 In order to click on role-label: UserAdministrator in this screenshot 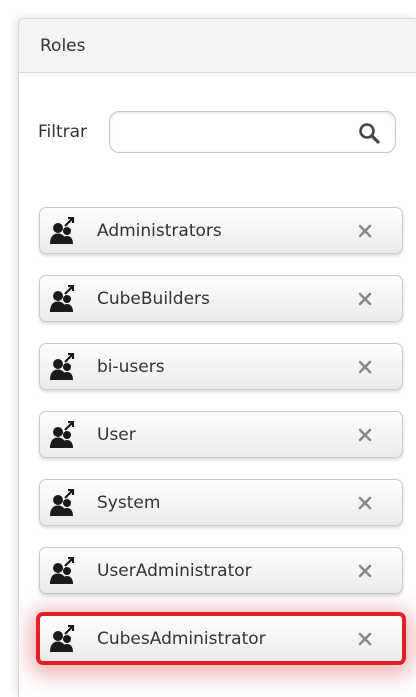, I will do `click(174, 570)`.